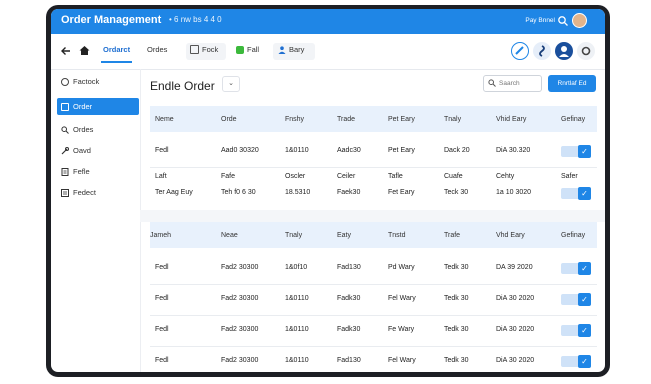 Image resolution: width=651 pixels, height=384 pixels. I want to click on primary-action-button: Rnrtlaf Ed, so click(572, 83).